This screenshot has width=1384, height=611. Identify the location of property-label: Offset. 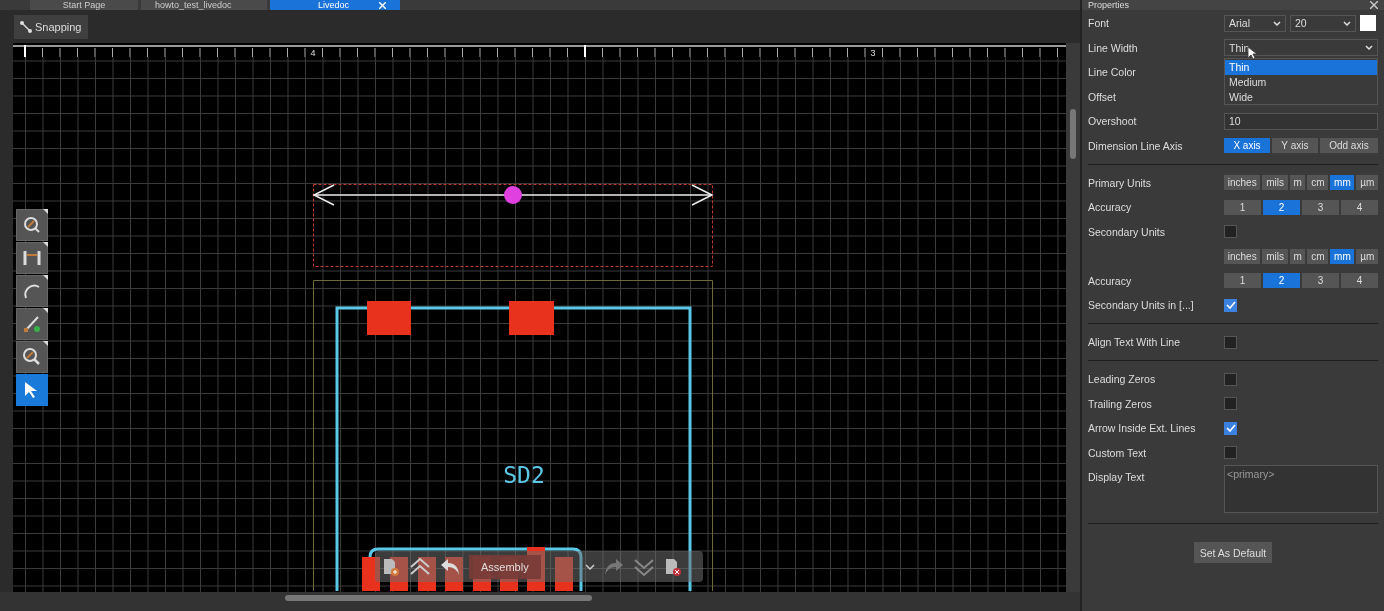
(1102, 96).